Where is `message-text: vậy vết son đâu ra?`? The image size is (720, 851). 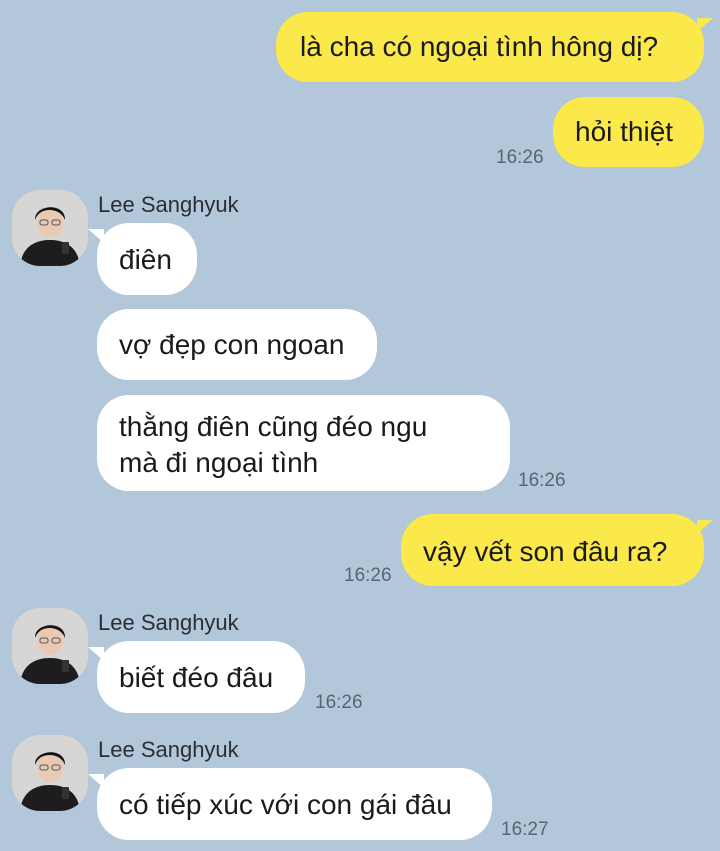 message-text: vậy vết son đâu ra? is located at coordinates (545, 551).